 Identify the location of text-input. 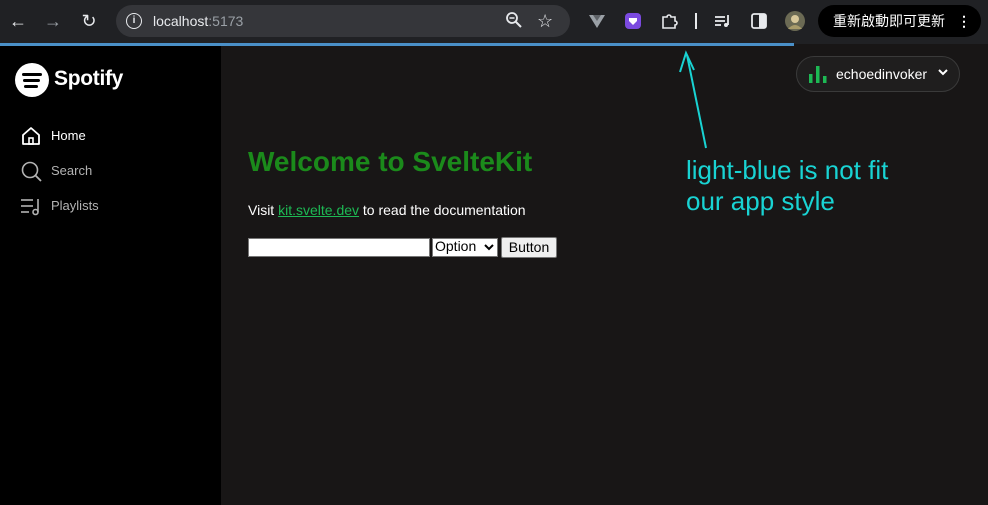
(339, 247).